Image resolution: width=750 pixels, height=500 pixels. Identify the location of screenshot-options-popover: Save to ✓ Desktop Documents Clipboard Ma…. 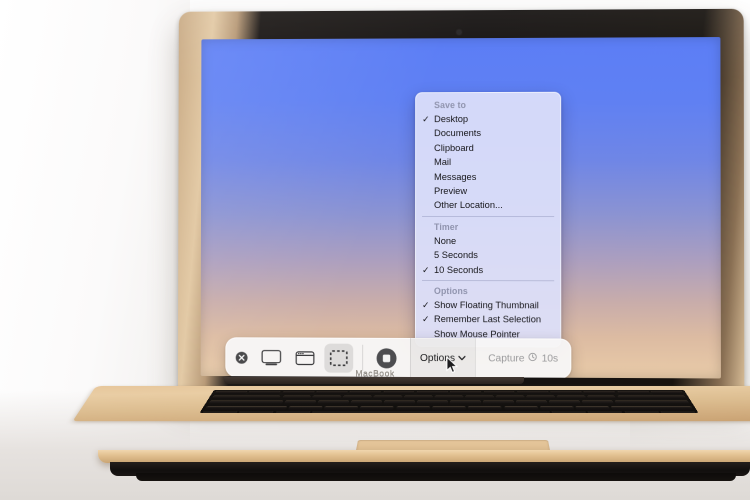
(488, 219).